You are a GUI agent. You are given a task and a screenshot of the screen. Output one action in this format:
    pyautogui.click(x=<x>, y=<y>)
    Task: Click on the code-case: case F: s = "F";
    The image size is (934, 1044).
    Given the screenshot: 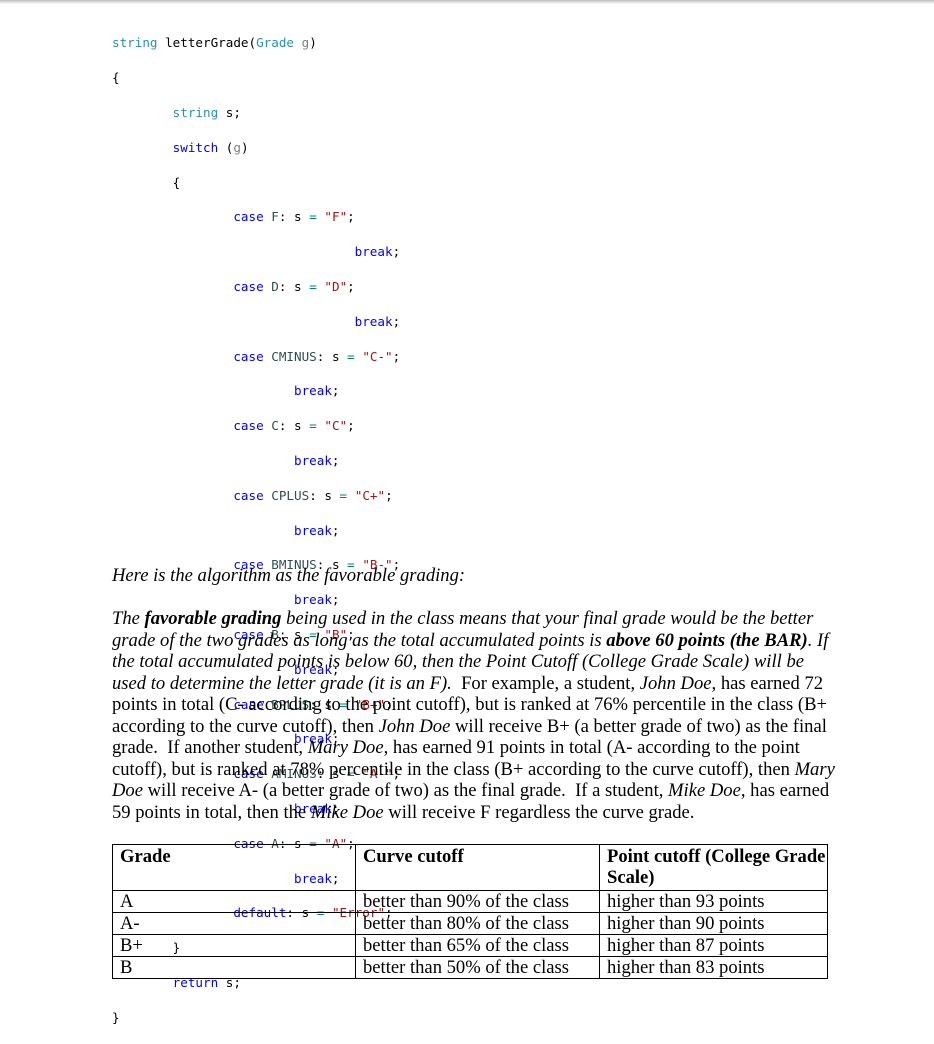 What is the action you would take?
    pyautogui.click(x=294, y=217)
    